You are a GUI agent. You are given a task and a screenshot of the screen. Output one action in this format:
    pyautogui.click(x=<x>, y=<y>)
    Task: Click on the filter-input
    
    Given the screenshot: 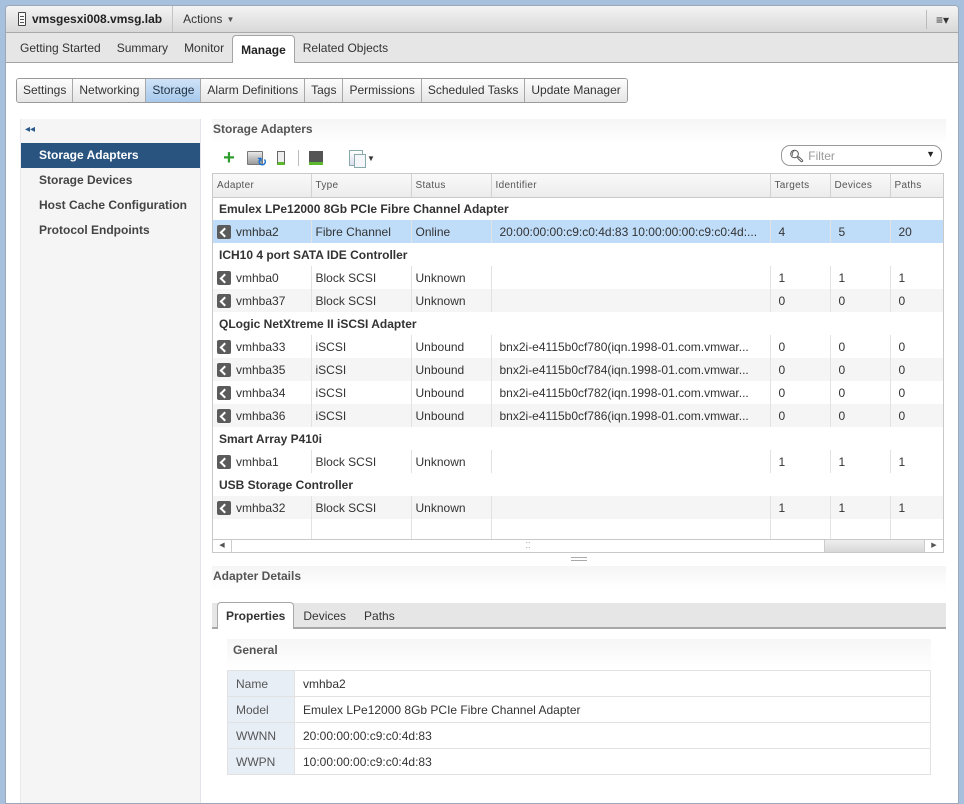 What is the action you would take?
    pyautogui.click(x=868, y=155)
    